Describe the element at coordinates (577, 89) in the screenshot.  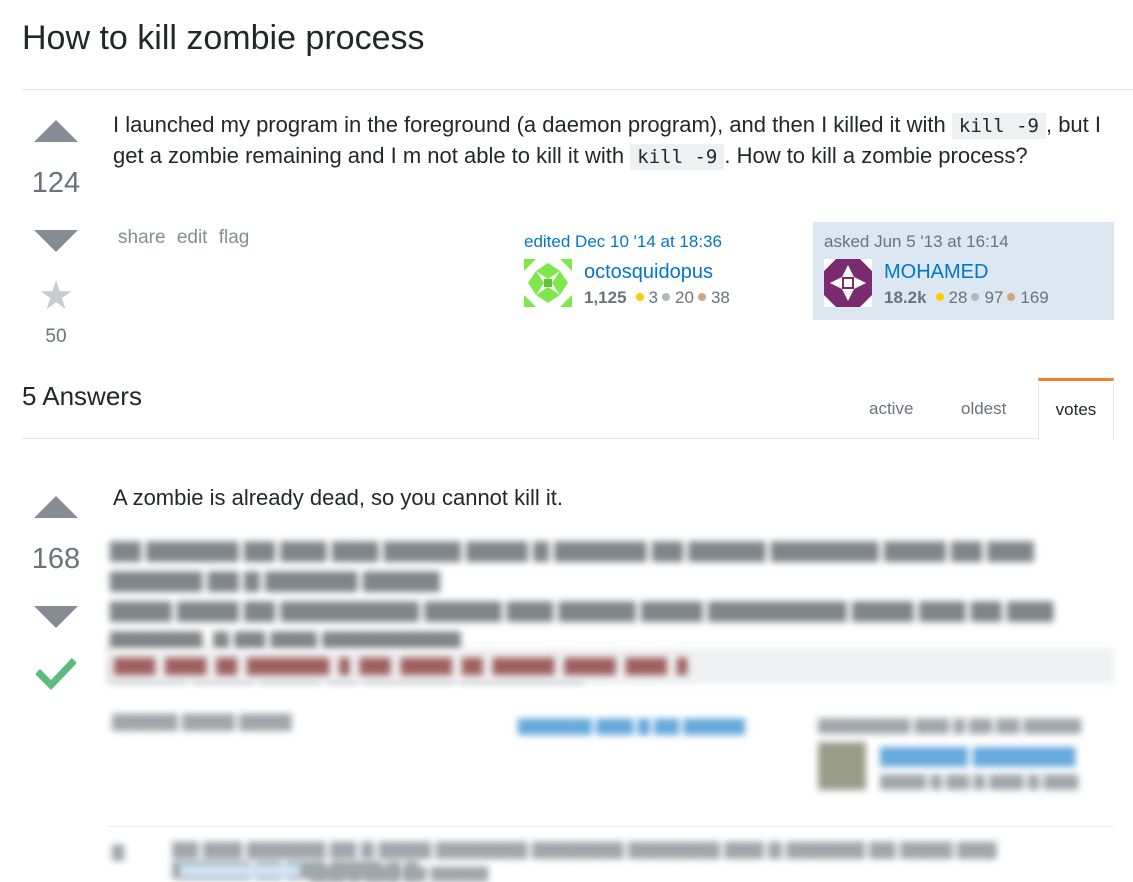
I see `title-divider` at that location.